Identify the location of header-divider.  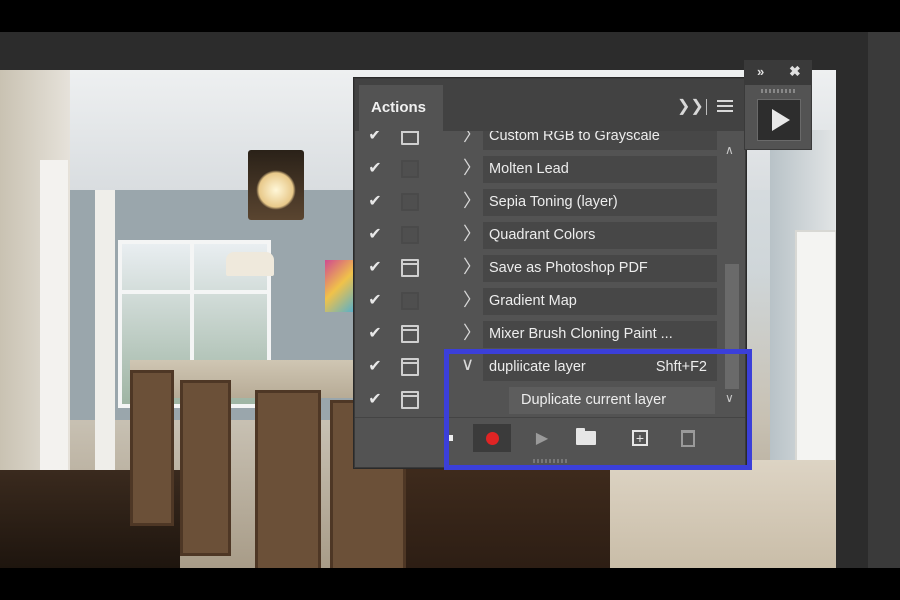
(706, 107).